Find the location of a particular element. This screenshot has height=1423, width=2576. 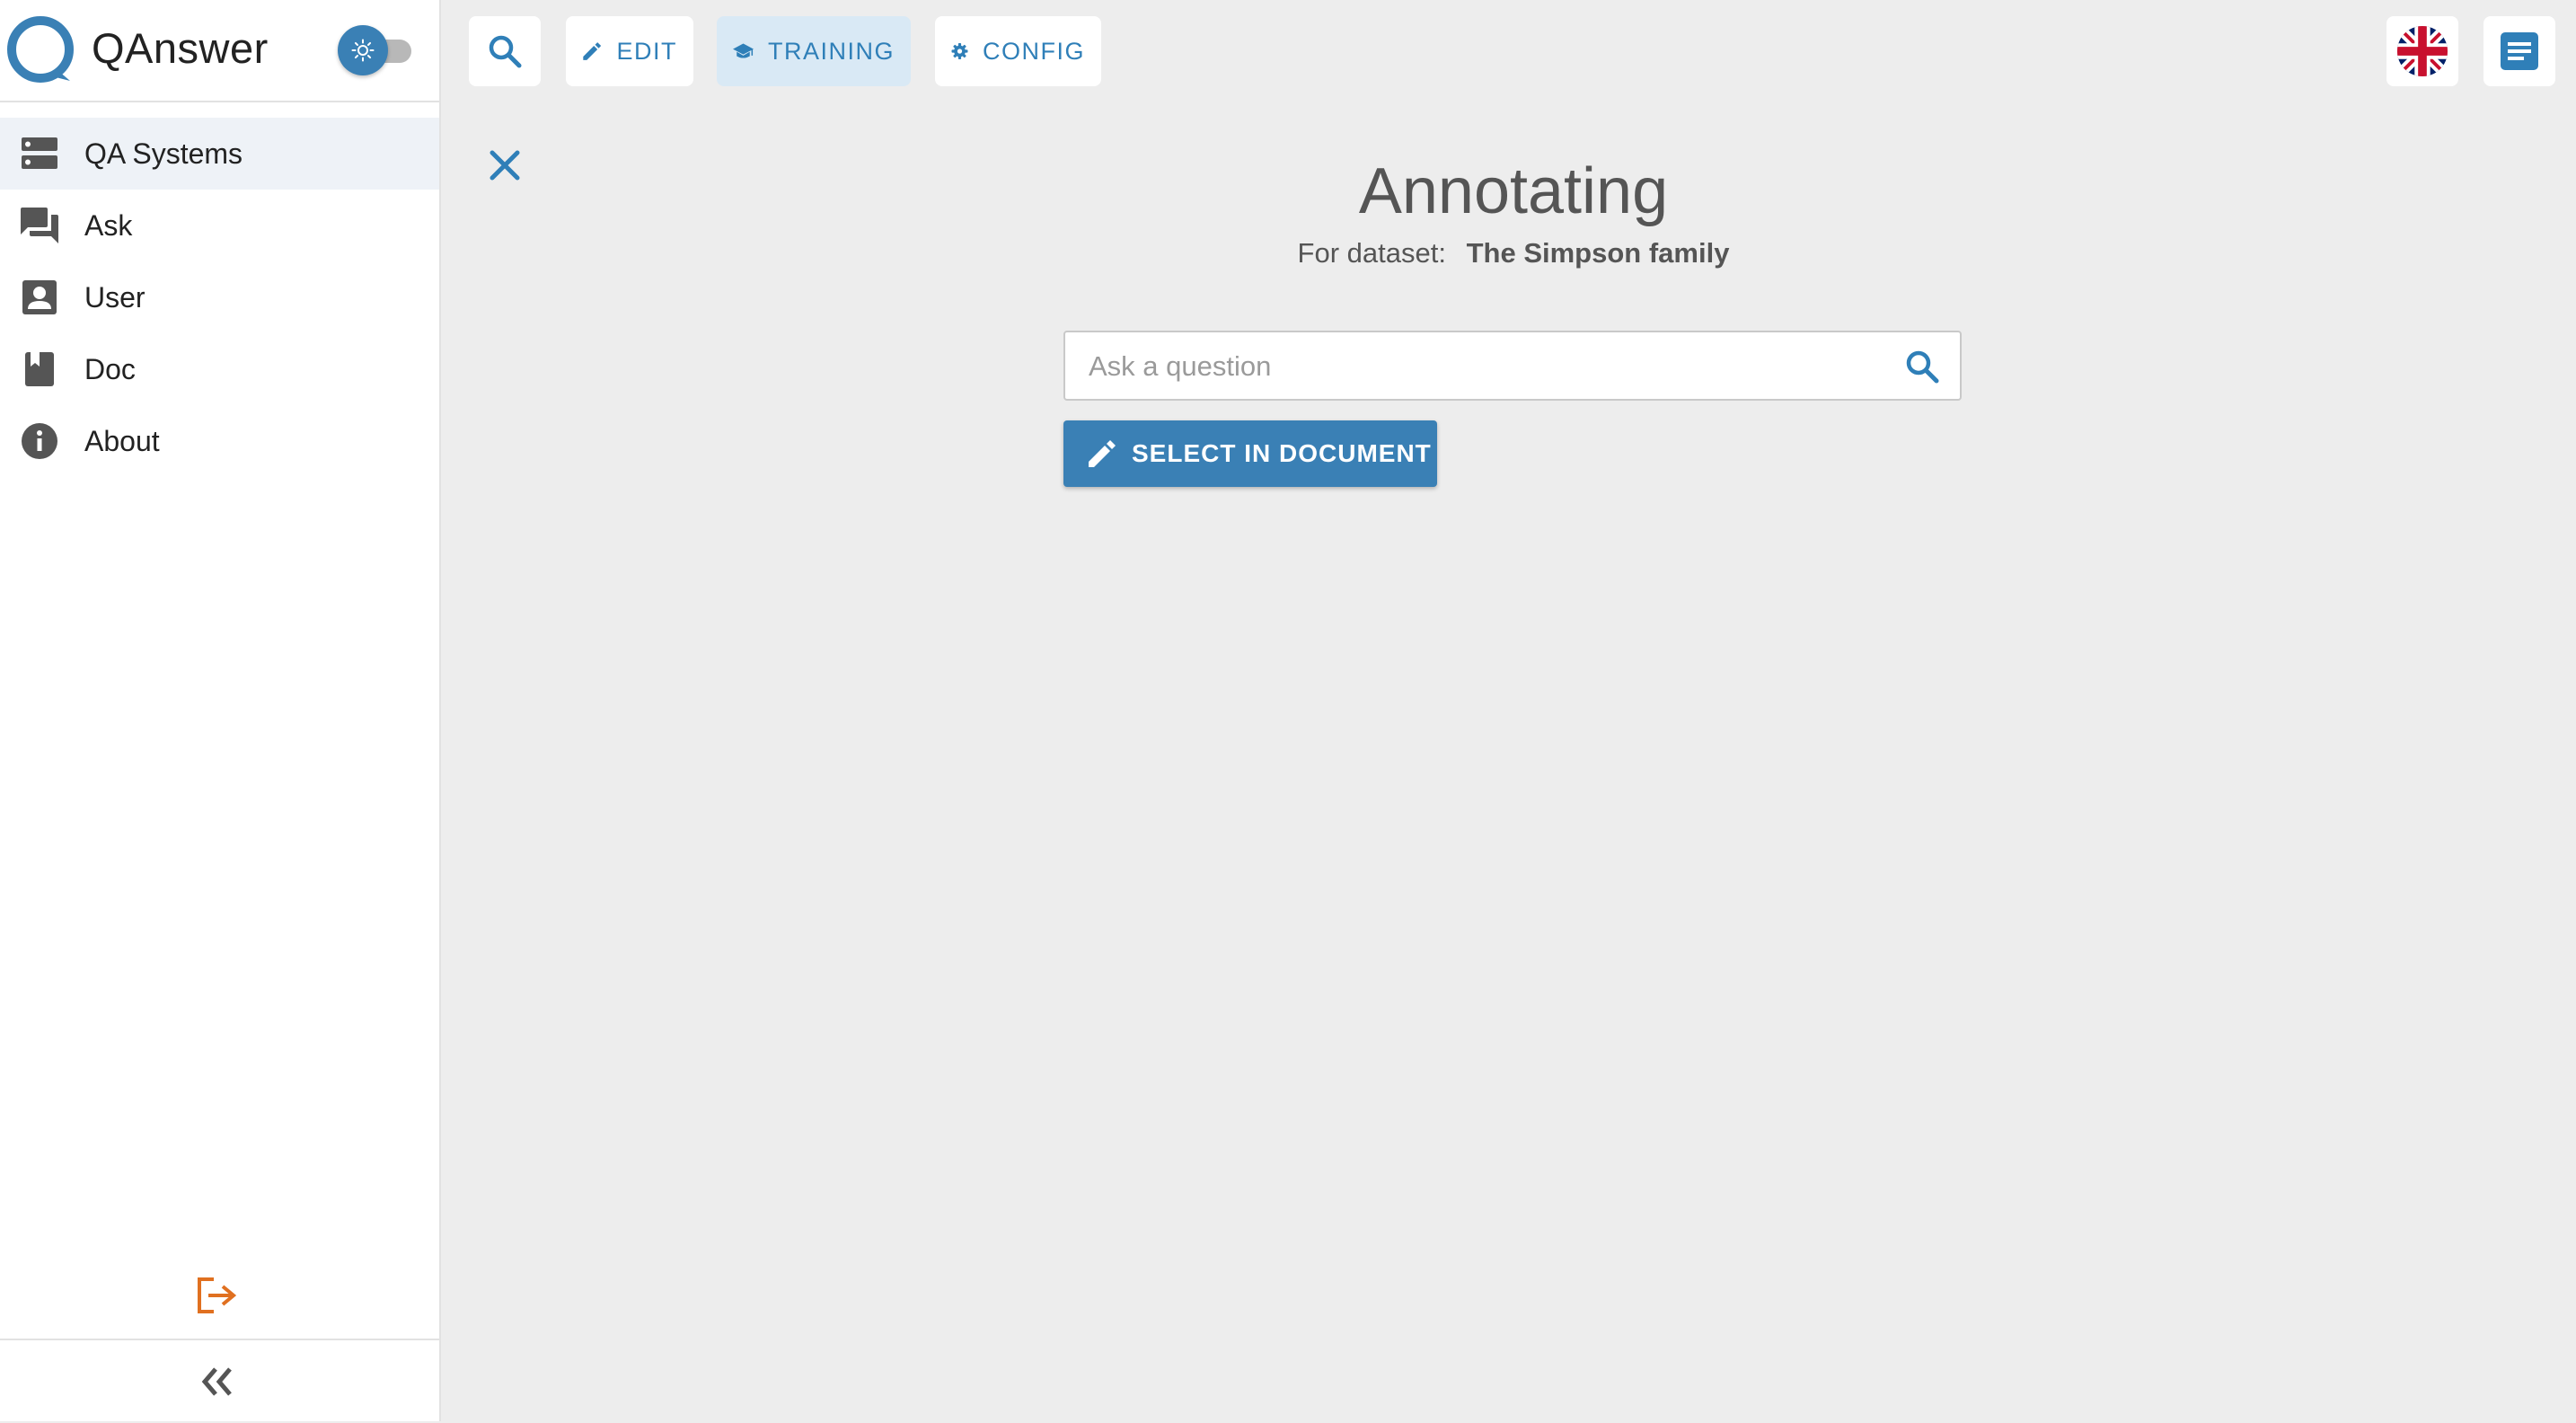

close-icon is located at coordinates (505, 165).